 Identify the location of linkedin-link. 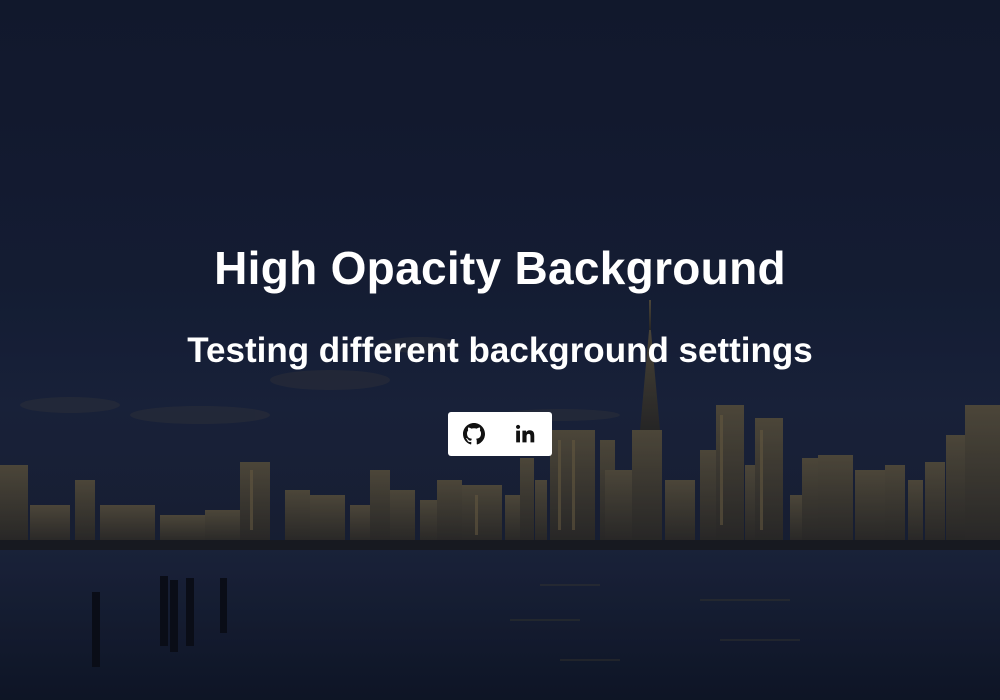
(526, 434).